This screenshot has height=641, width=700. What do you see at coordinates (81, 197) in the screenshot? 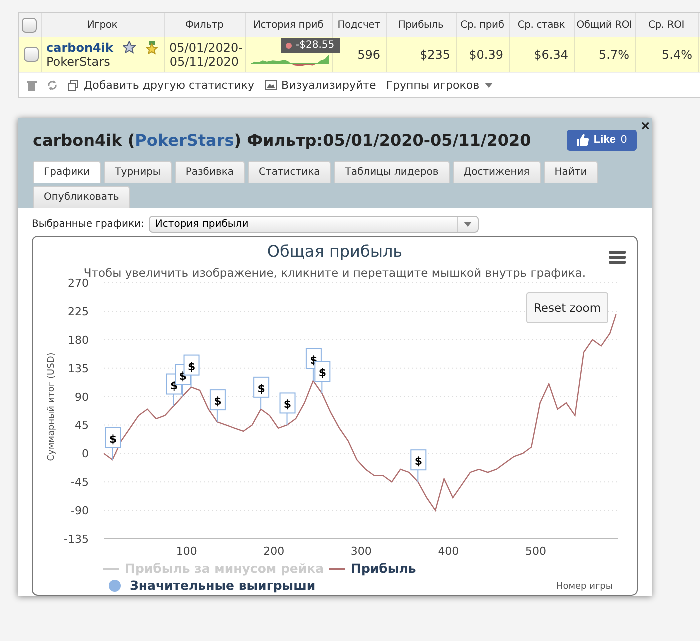
I see `tab: Опубликовать` at bounding box center [81, 197].